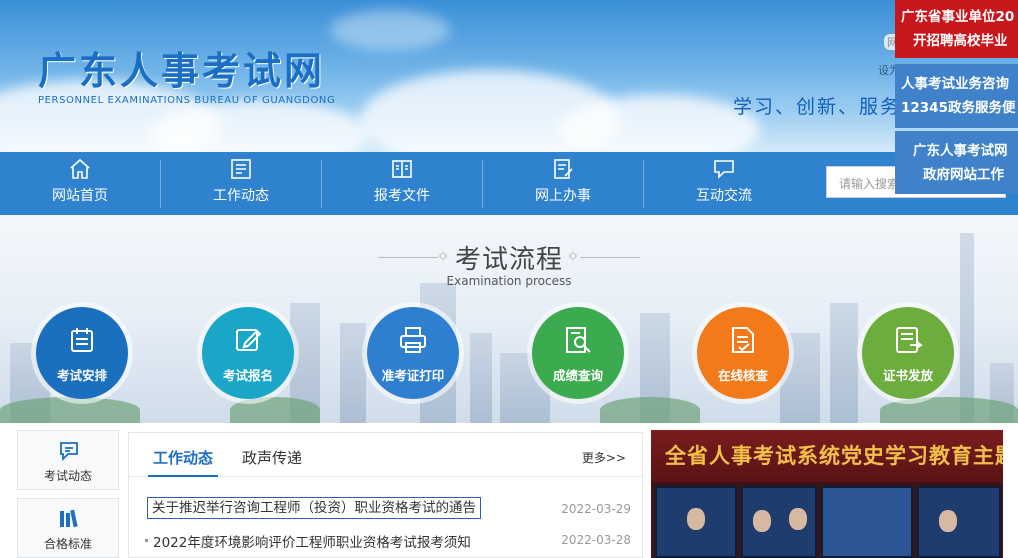 The width and height of the screenshot is (1018, 558). I want to click on process-step-admission-ticket: 准考证打印, so click(413, 353).